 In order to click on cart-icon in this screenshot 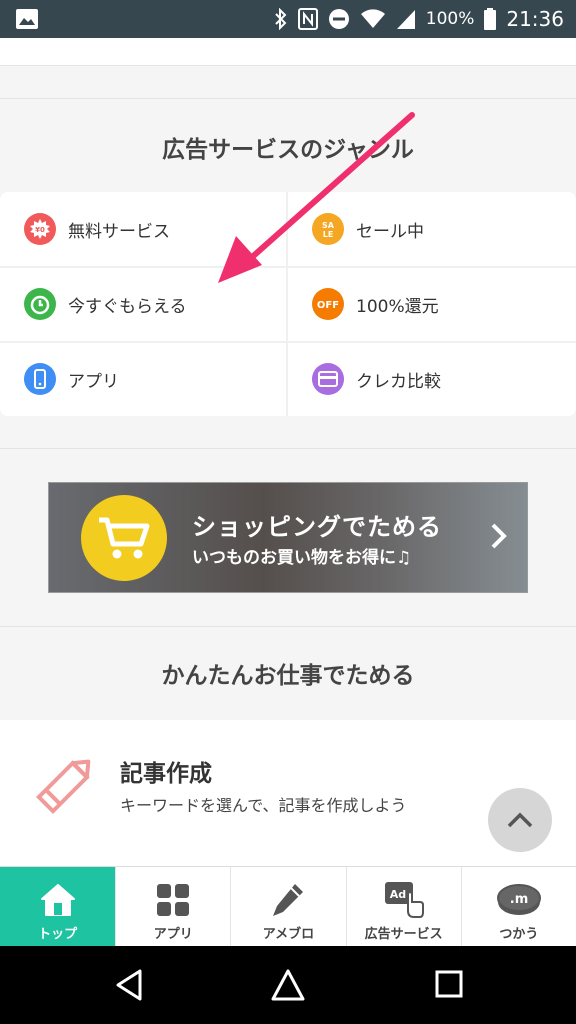, I will do `click(124, 538)`.